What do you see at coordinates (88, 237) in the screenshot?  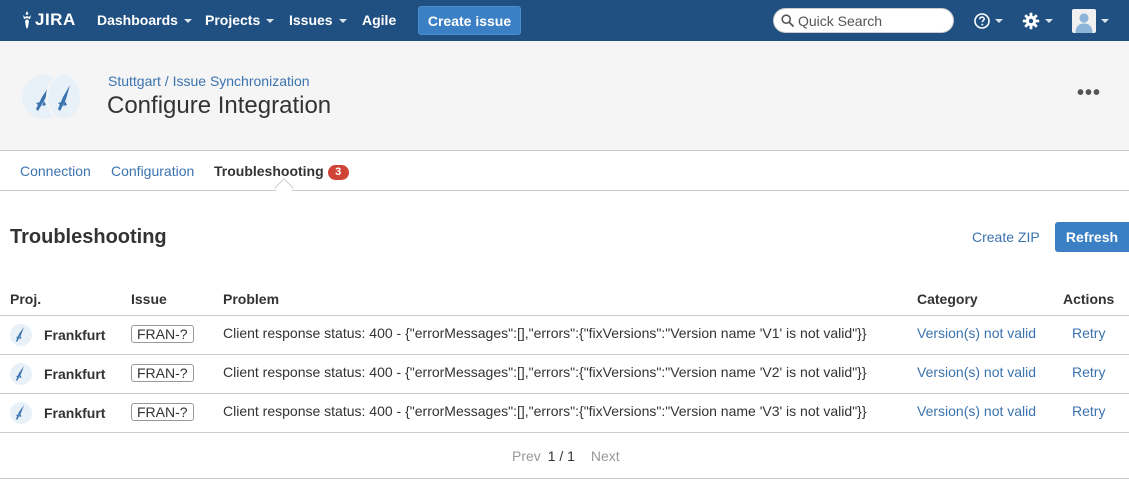 I see `section-title: Troubleshooting` at bounding box center [88, 237].